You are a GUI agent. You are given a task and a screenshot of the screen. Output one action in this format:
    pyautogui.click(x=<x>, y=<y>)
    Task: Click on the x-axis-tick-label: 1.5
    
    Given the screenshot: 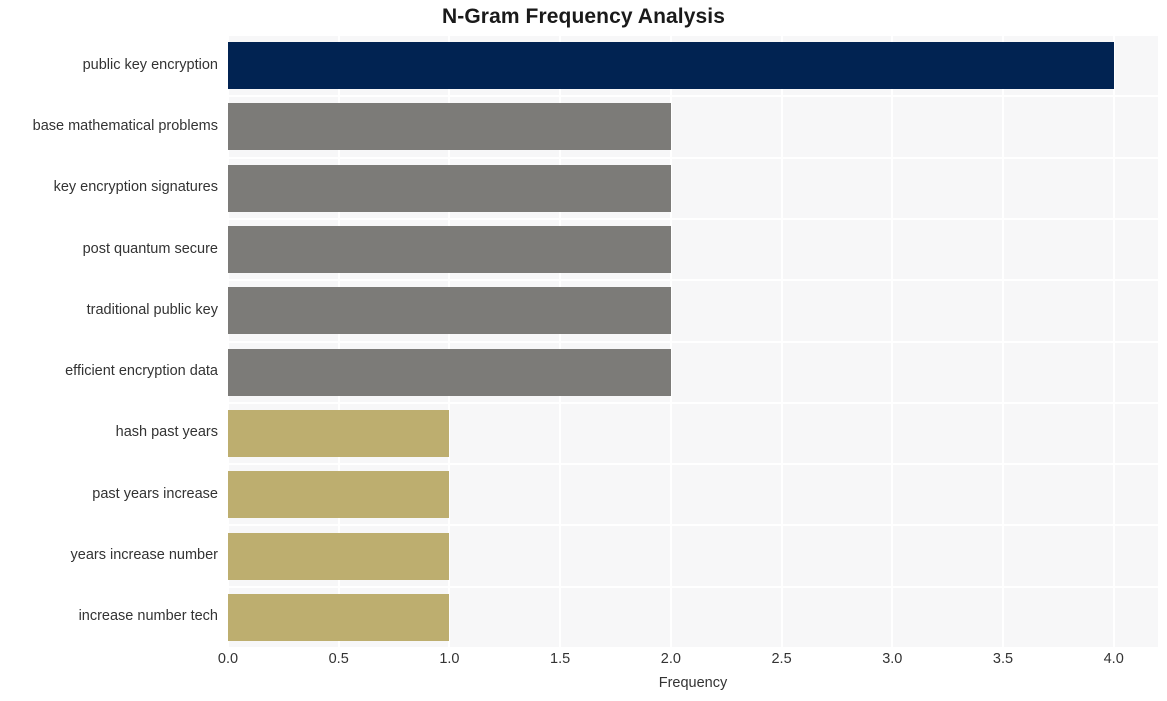 What is the action you would take?
    pyautogui.click(x=560, y=659)
    